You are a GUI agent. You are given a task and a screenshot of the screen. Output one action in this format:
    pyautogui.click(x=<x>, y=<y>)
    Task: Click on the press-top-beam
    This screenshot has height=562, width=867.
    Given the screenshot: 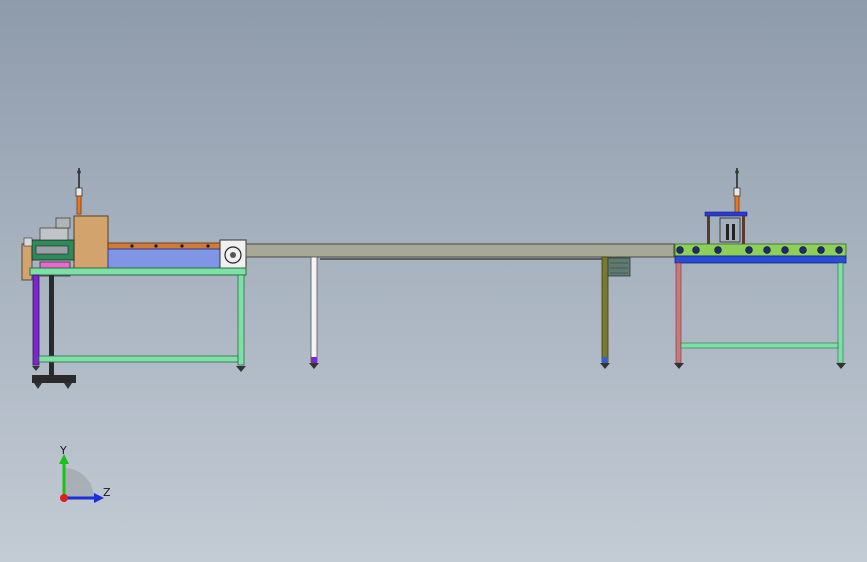 What is the action you would take?
    pyautogui.click(x=726, y=214)
    